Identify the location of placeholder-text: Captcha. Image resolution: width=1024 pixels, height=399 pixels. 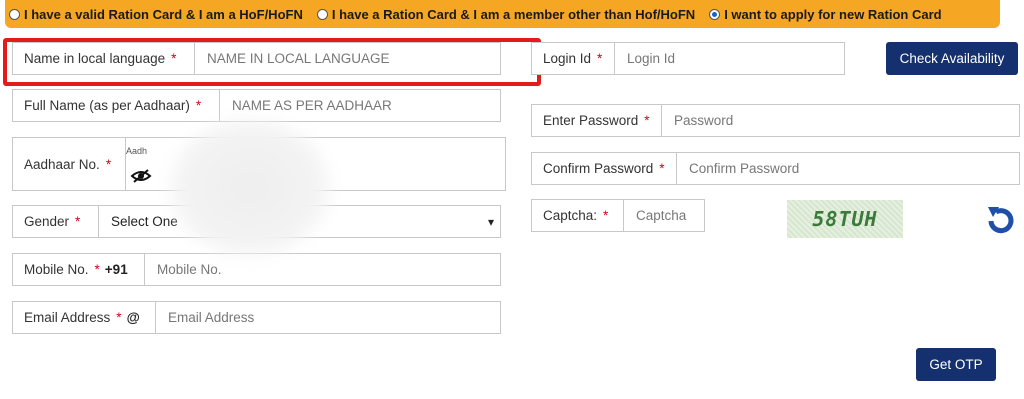
(661, 215).